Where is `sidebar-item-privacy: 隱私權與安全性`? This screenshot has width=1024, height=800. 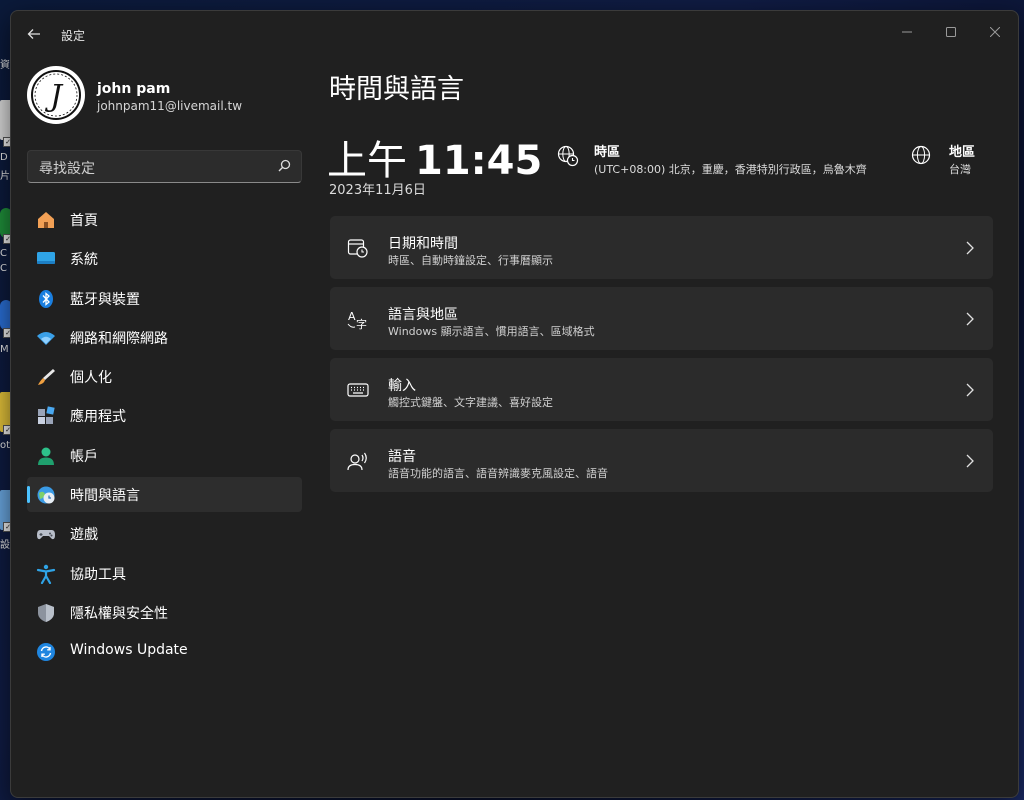 sidebar-item-privacy: 隱私權與安全性 is located at coordinates (164, 612).